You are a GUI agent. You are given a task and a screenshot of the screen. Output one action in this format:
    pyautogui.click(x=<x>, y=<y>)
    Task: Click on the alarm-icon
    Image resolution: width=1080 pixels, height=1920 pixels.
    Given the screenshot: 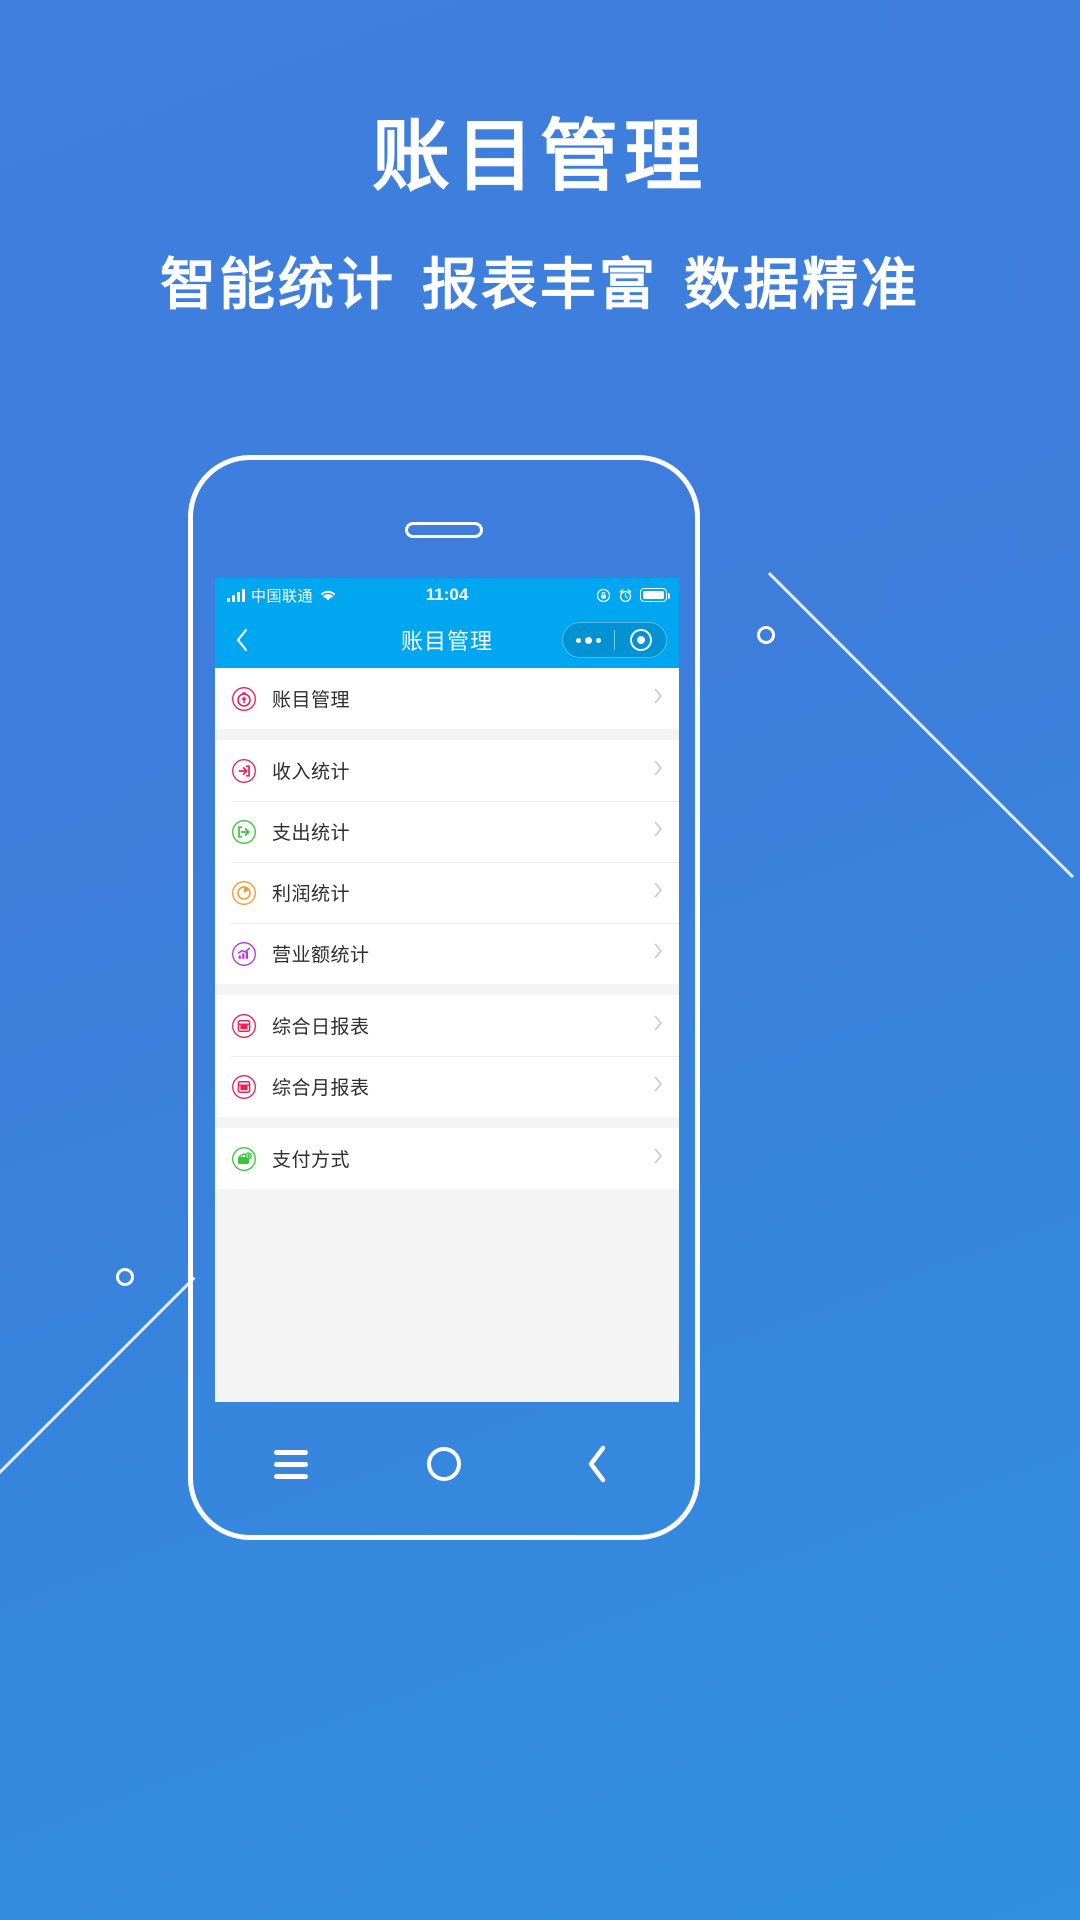 What is the action you would take?
    pyautogui.click(x=625, y=595)
    